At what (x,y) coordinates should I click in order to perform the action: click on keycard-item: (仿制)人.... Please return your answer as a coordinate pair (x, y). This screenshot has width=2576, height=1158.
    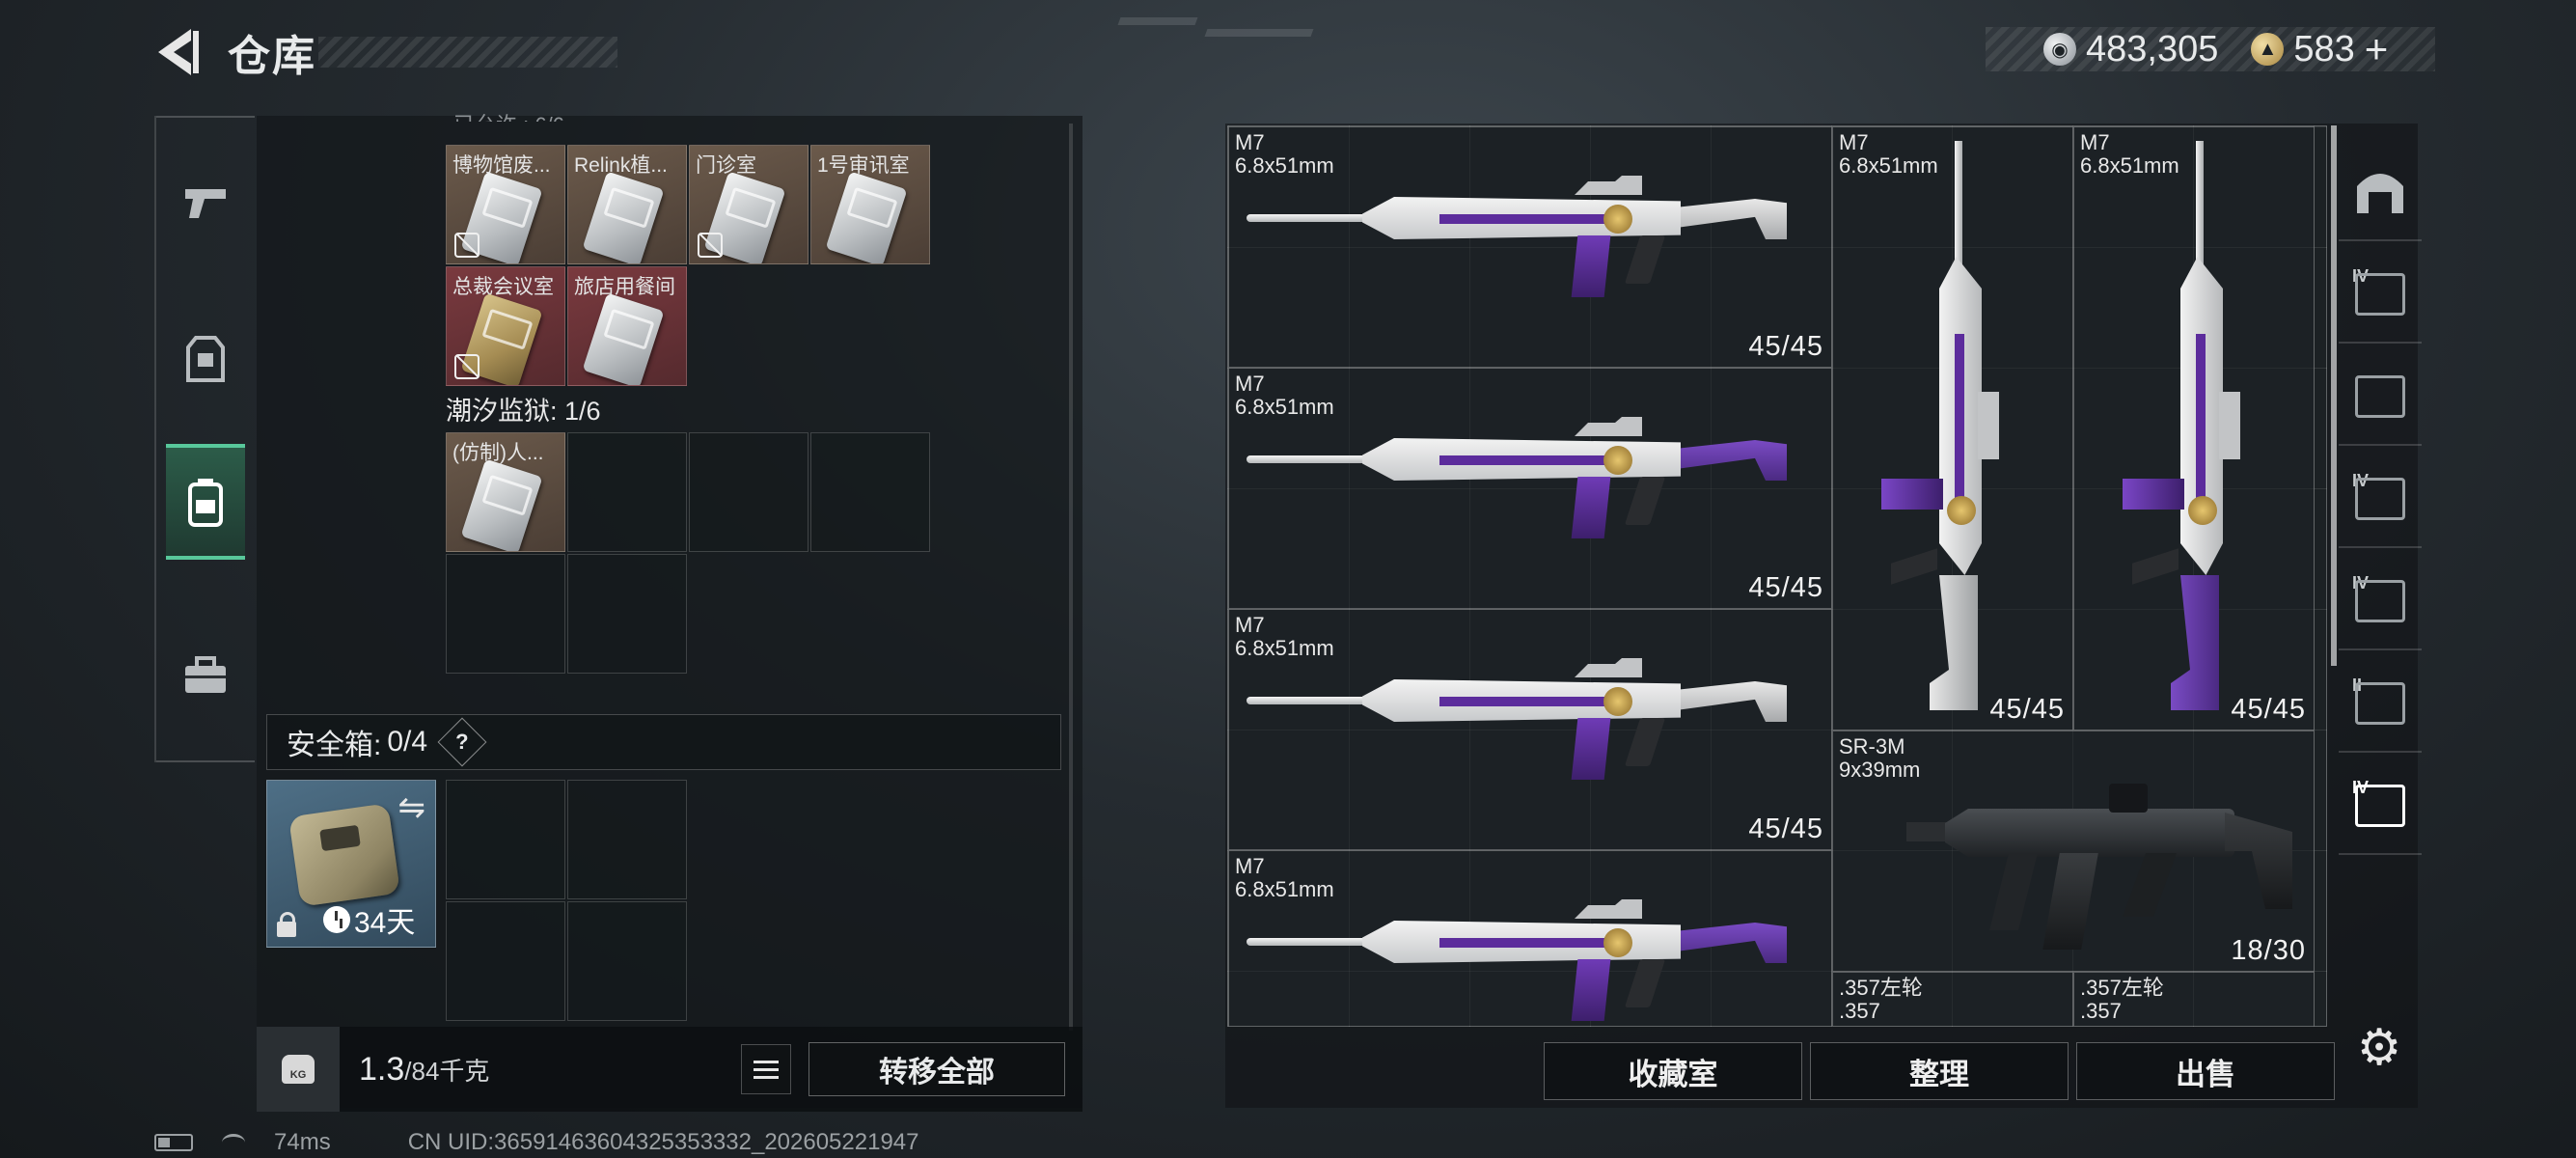
    Looking at the image, I should click on (506, 492).